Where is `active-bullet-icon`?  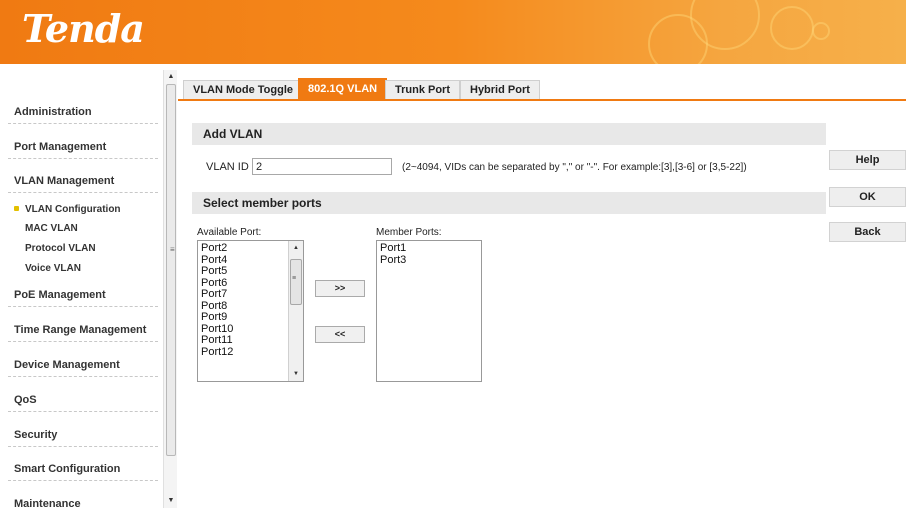
active-bullet-icon is located at coordinates (16, 208).